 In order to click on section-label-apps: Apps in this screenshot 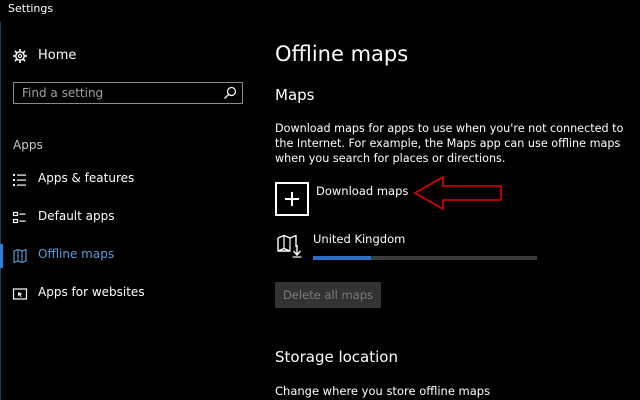, I will do `click(28, 145)`.